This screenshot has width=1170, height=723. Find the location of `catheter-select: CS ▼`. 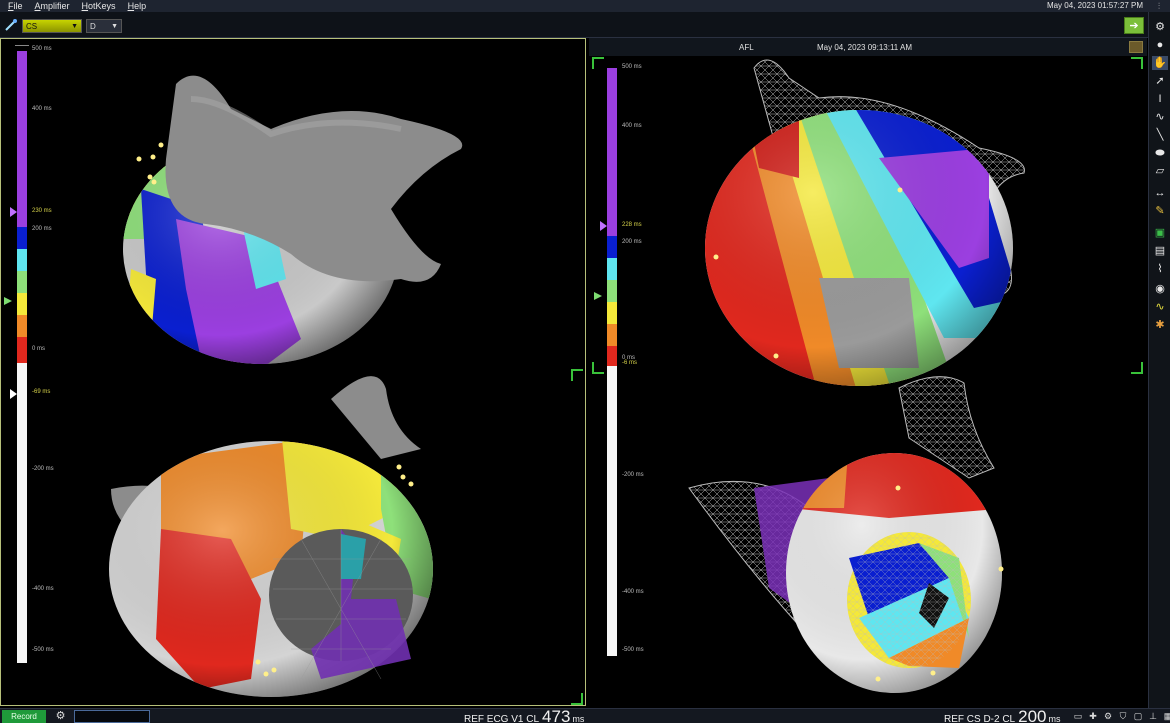

catheter-select: CS ▼ is located at coordinates (52, 26).